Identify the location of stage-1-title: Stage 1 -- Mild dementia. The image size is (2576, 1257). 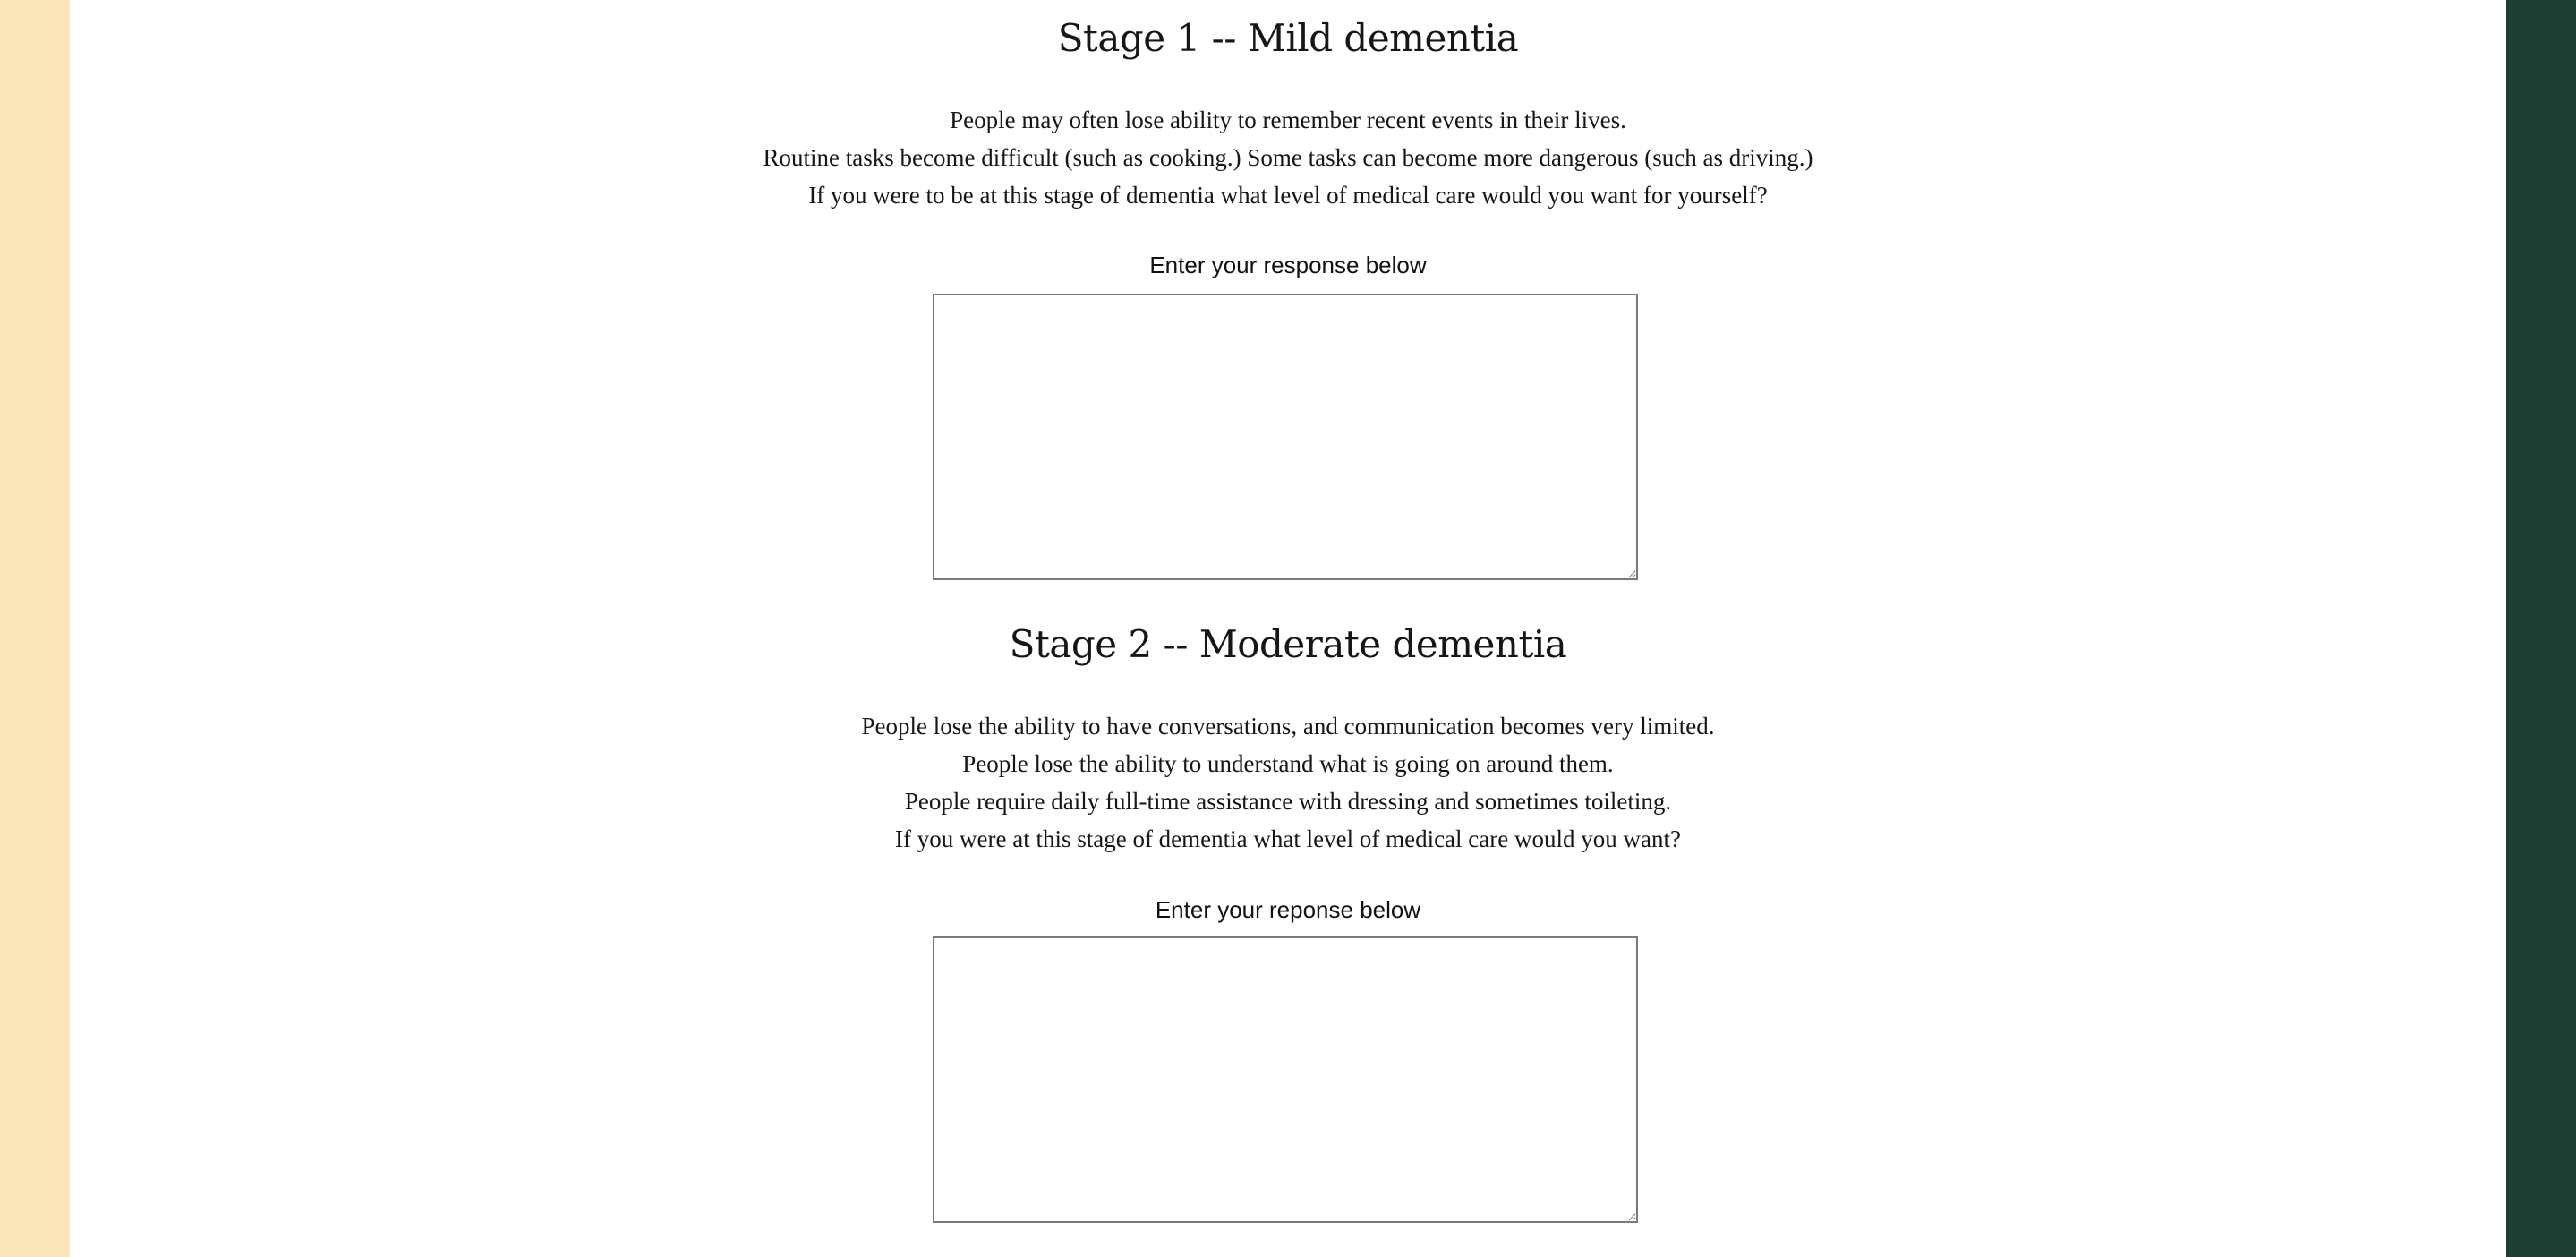
(1288, 38).